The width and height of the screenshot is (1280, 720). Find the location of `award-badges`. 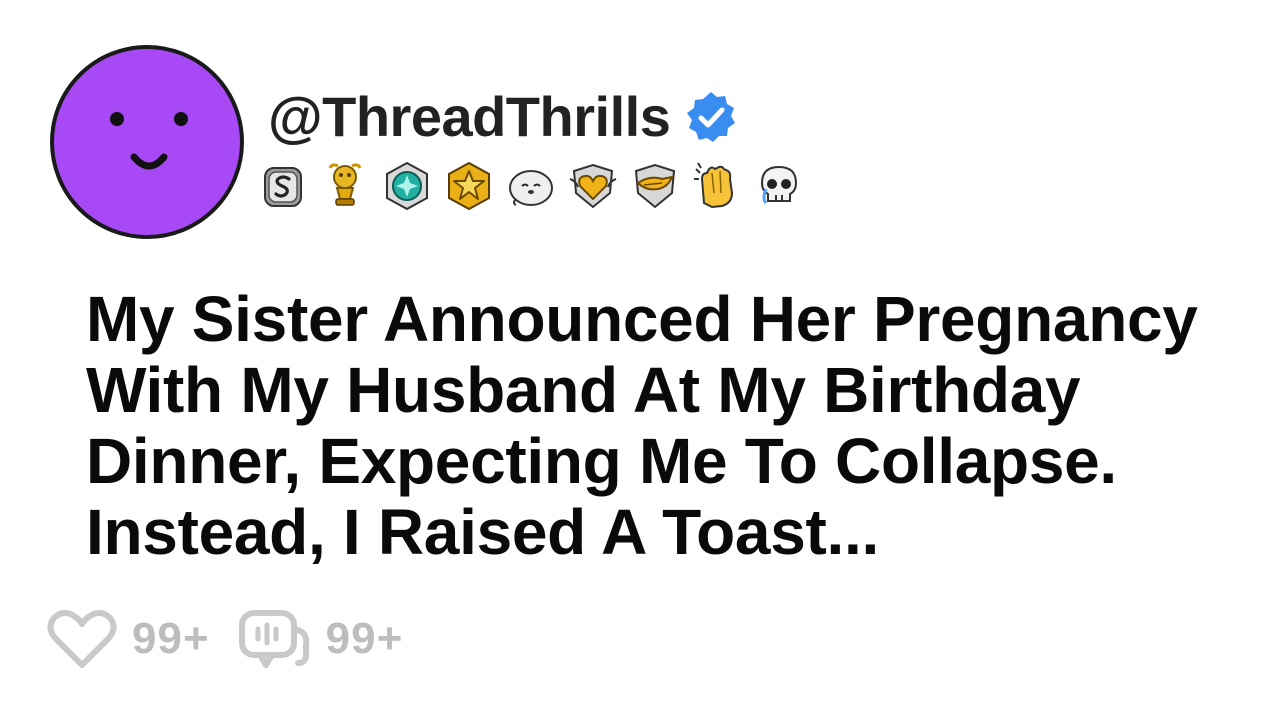

award-badges is located at coordinates (531, 186).